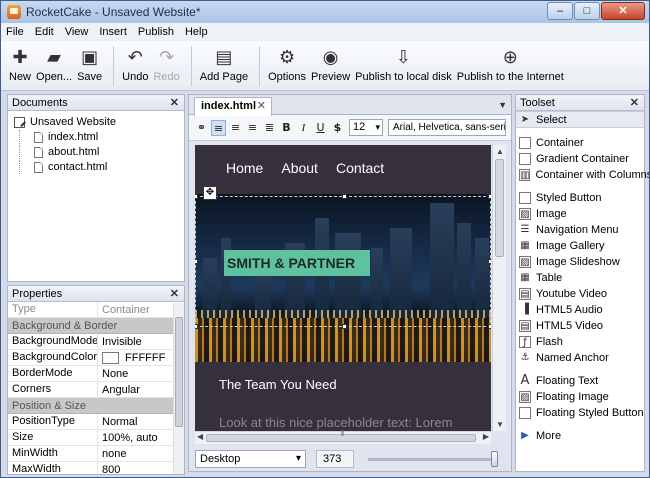  What do you see at coordinates (96, 390) in the screenshot?
I see `property-row: Corners Angular` at bounding box center [96, 390].